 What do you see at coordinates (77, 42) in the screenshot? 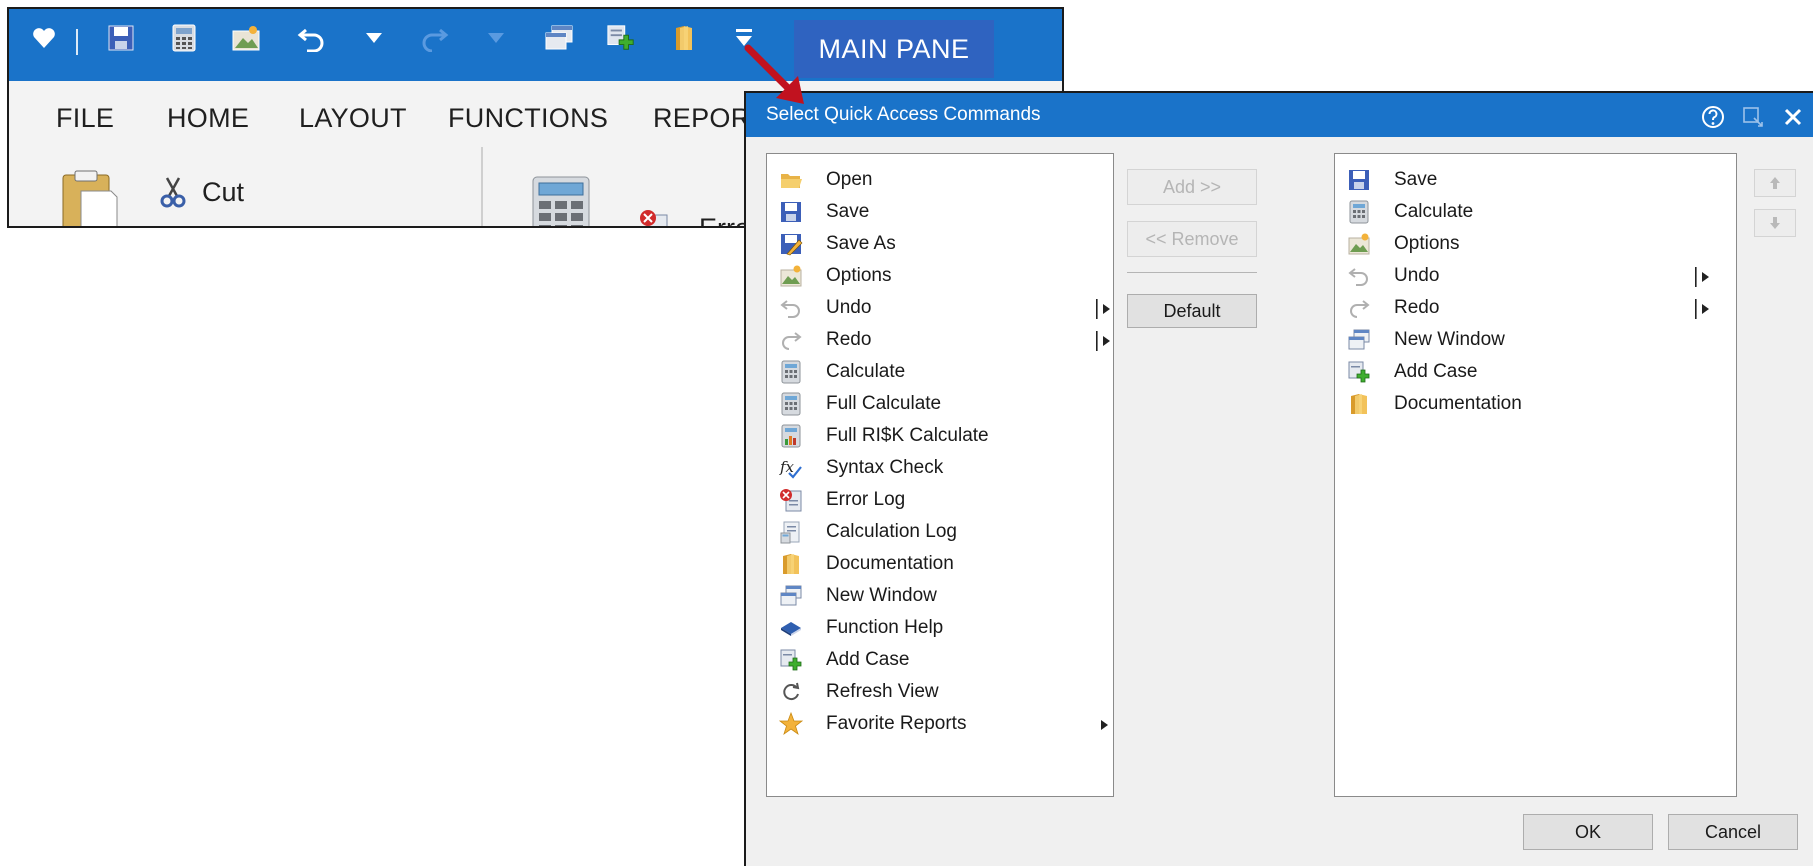
I see `toolbar-separator` at bounding box center [77, 42].